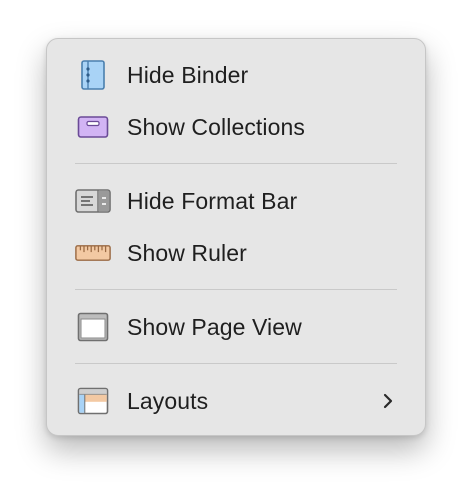 The height and width of the screenshot is (490, 472). I want to click on page-view-icon, so click(93, 327).